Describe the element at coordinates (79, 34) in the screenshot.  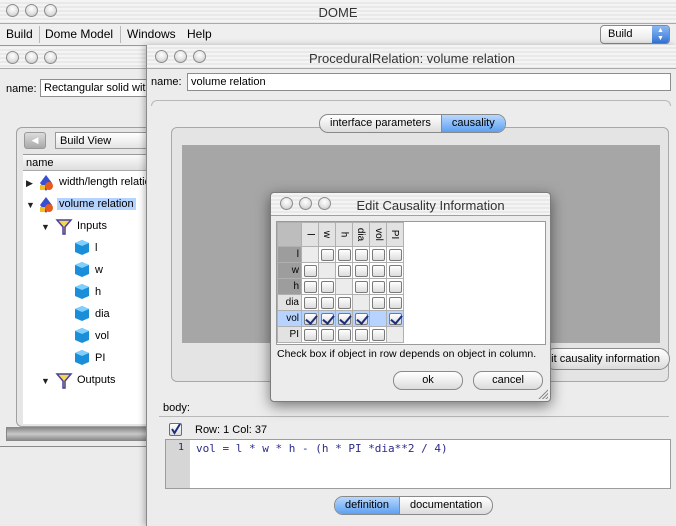
I see `menu-dome-model: Dome Model` at that location.